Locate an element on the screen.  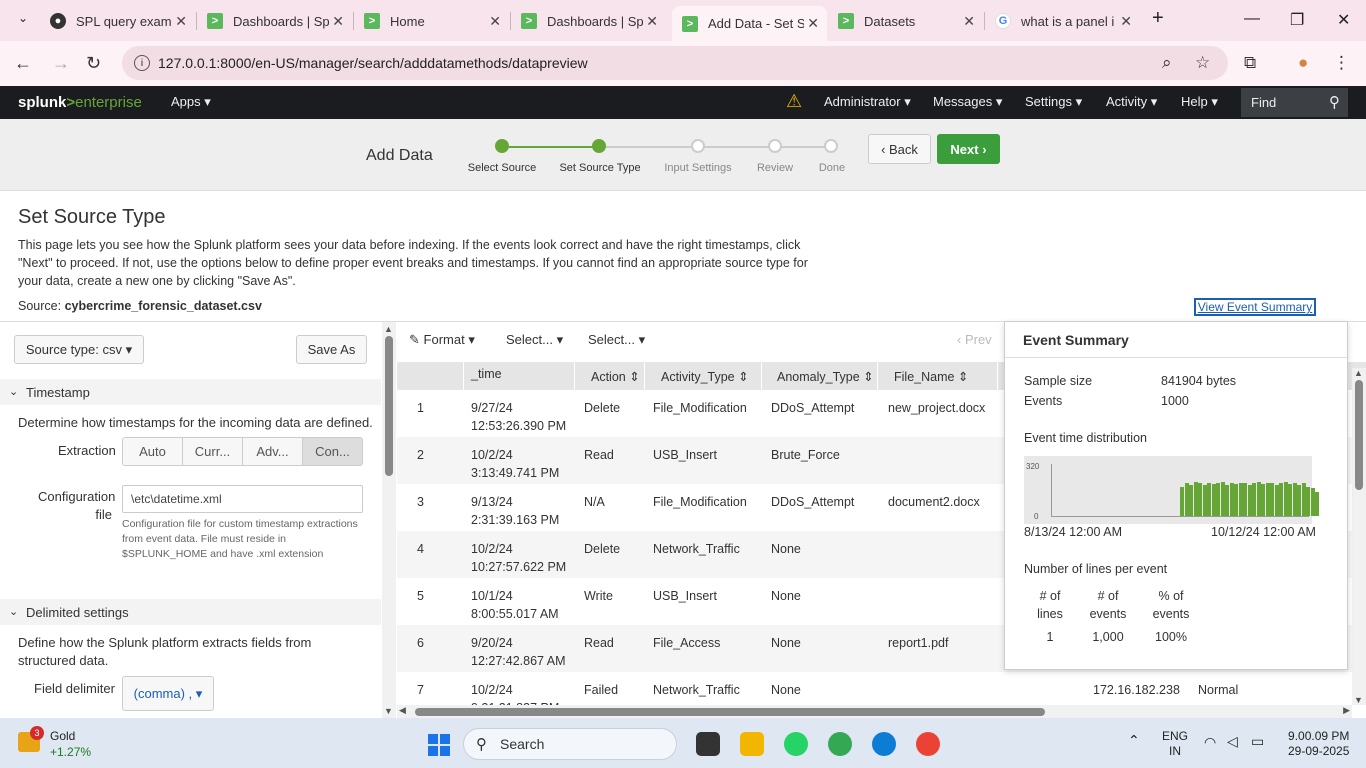
chevron-up-icon: ⌃ is located at coordinates (1134, 740).